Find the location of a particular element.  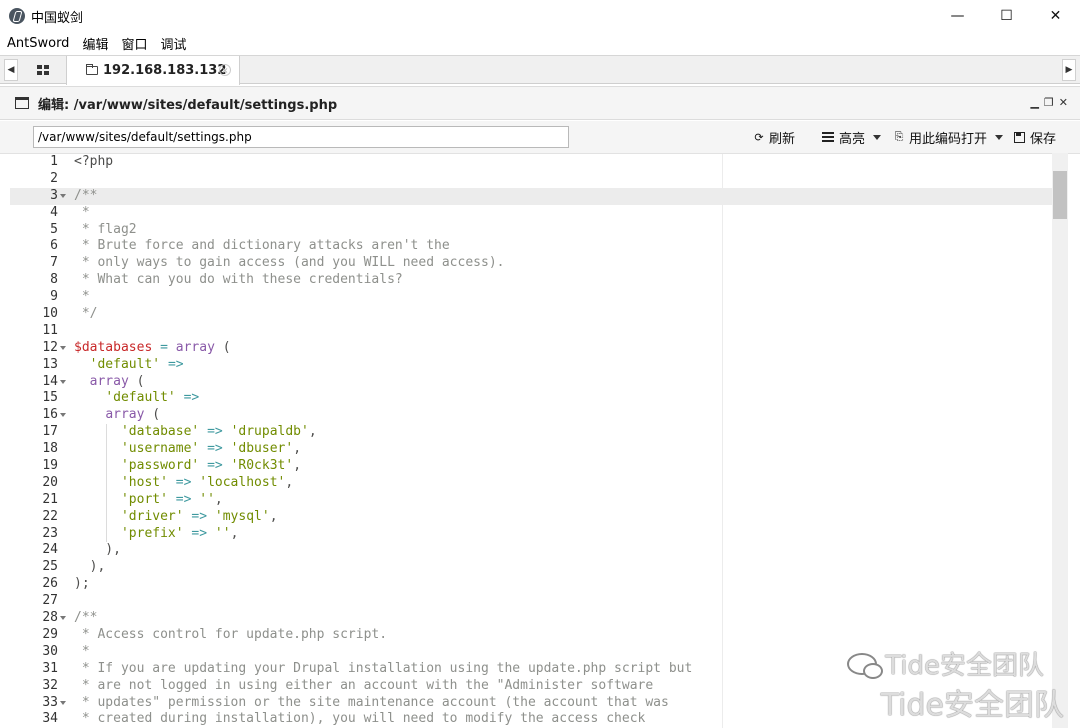

tab-home is located at coordinates (43, 70).